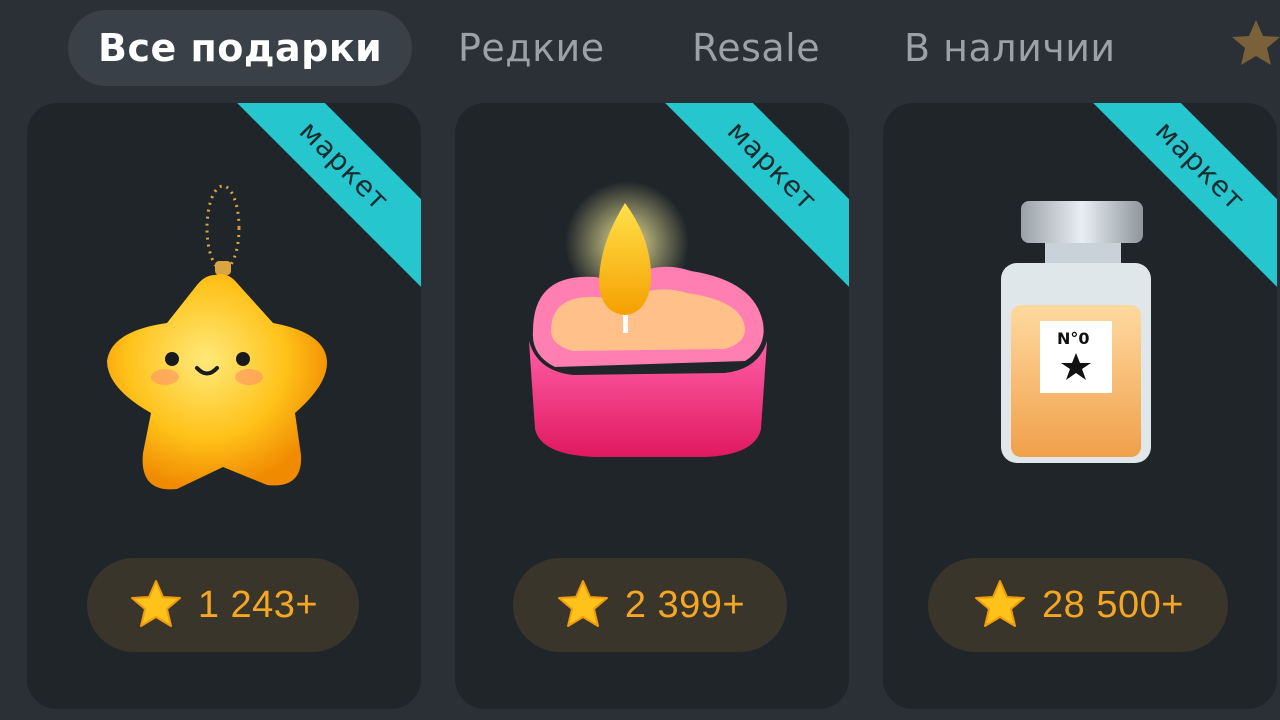 The width and height of the screenshot is (1280, 720). Describe the element at coordinates (531, 48) in the screenshot. I see `tab-rare: Редкие` at that location.